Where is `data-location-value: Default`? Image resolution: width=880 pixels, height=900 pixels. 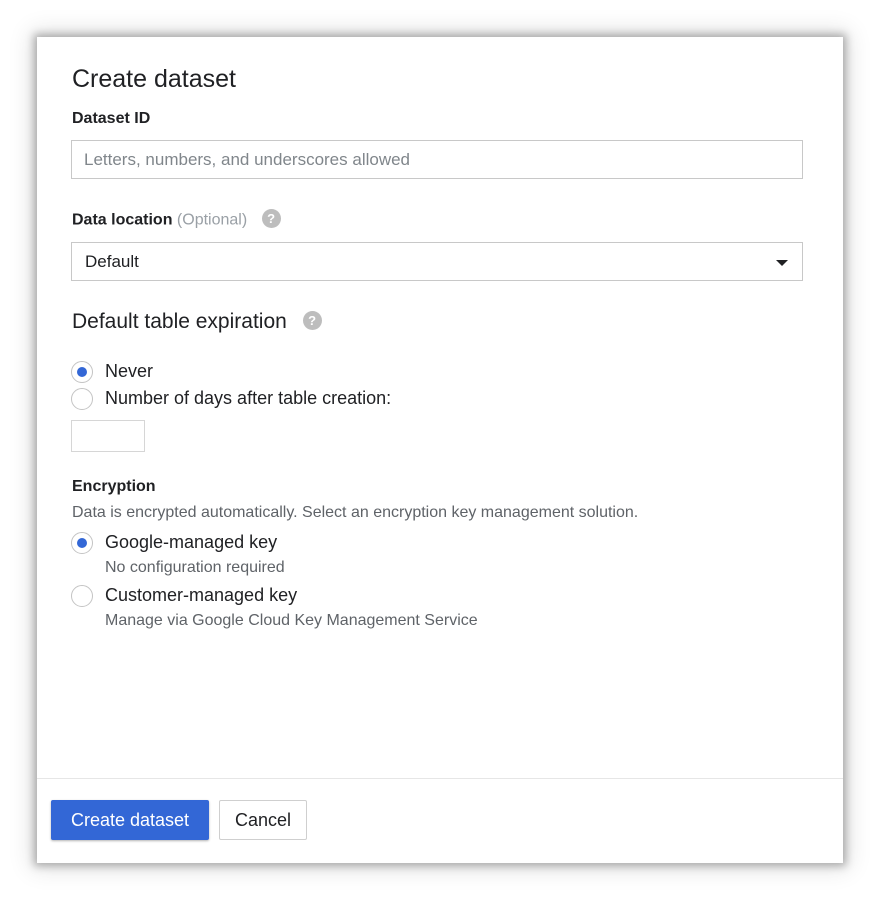
data-location-value: Default is located at coordinates (112, 261).